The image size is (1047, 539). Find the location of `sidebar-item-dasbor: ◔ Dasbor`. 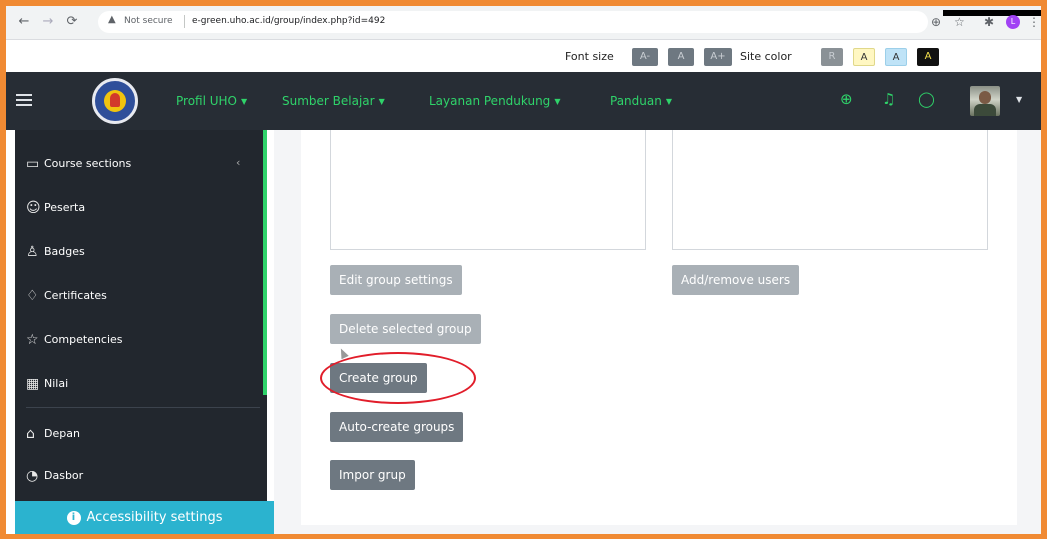

sidebar-item-dasbor: ◔ Dasbor is located at coordinates (54, 477).